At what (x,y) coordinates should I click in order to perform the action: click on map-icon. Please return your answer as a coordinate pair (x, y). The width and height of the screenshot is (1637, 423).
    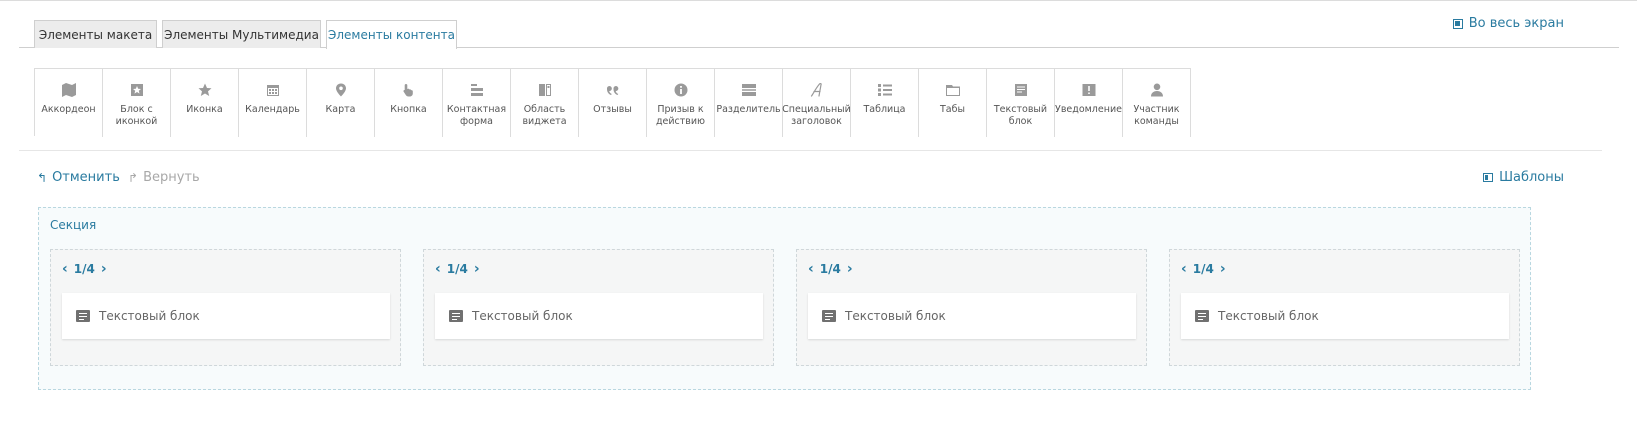
    Looking at the image, I should click on (68, 90).